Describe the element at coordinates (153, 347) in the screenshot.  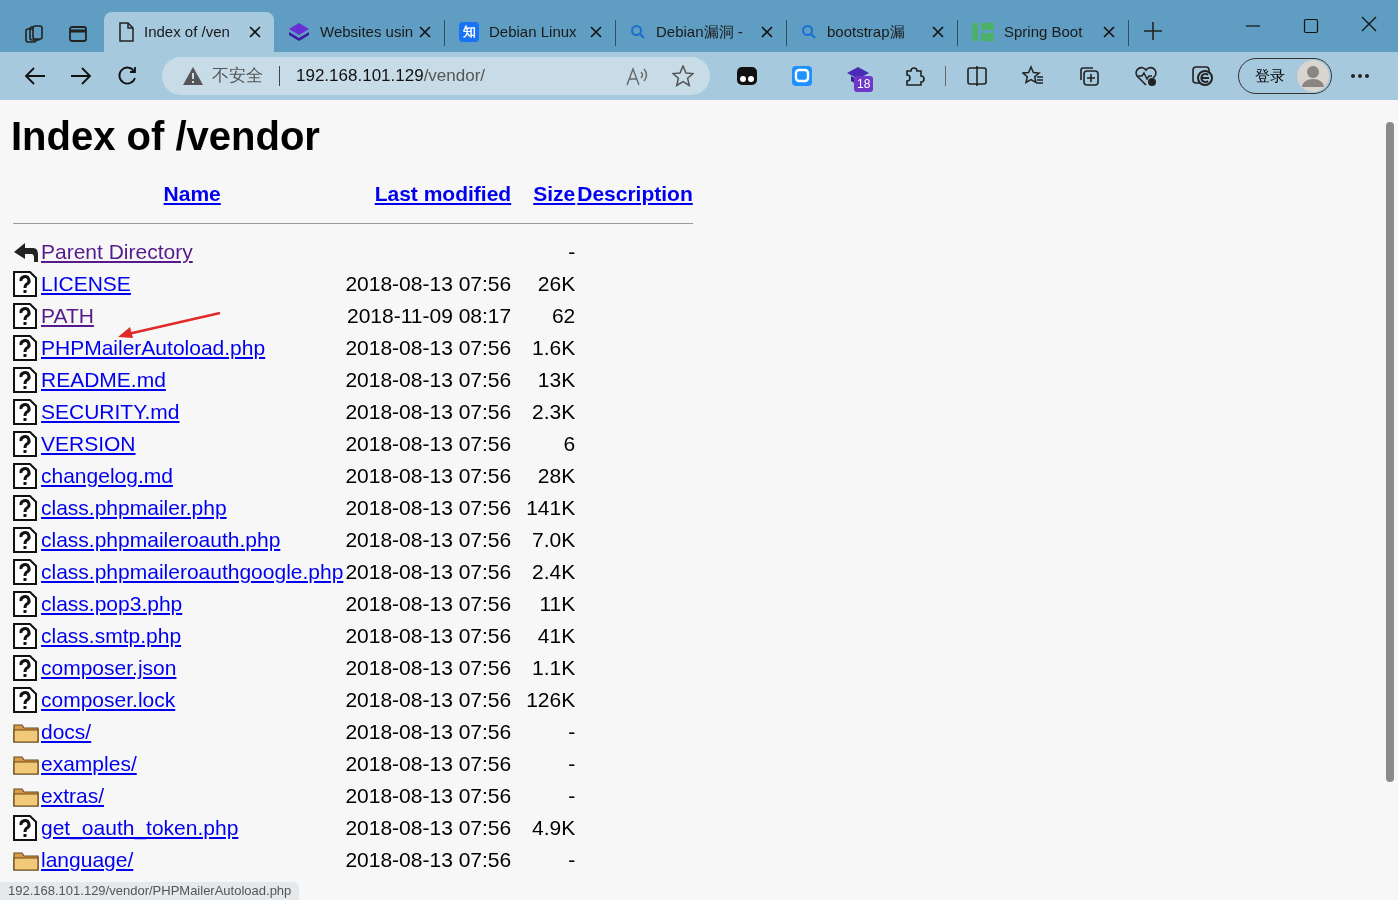
I see `file-link: PHPMailerAutoload.php` at that location.